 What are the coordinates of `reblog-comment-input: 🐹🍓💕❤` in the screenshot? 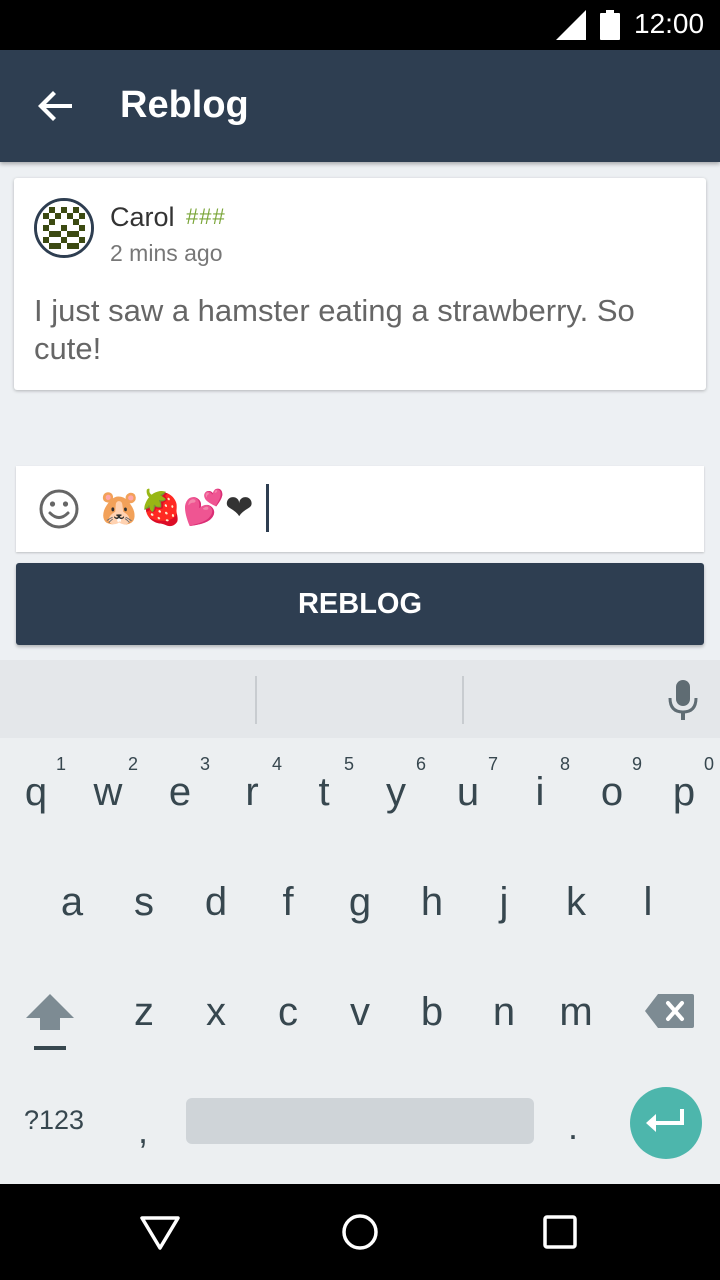 It's located at (360, 509).